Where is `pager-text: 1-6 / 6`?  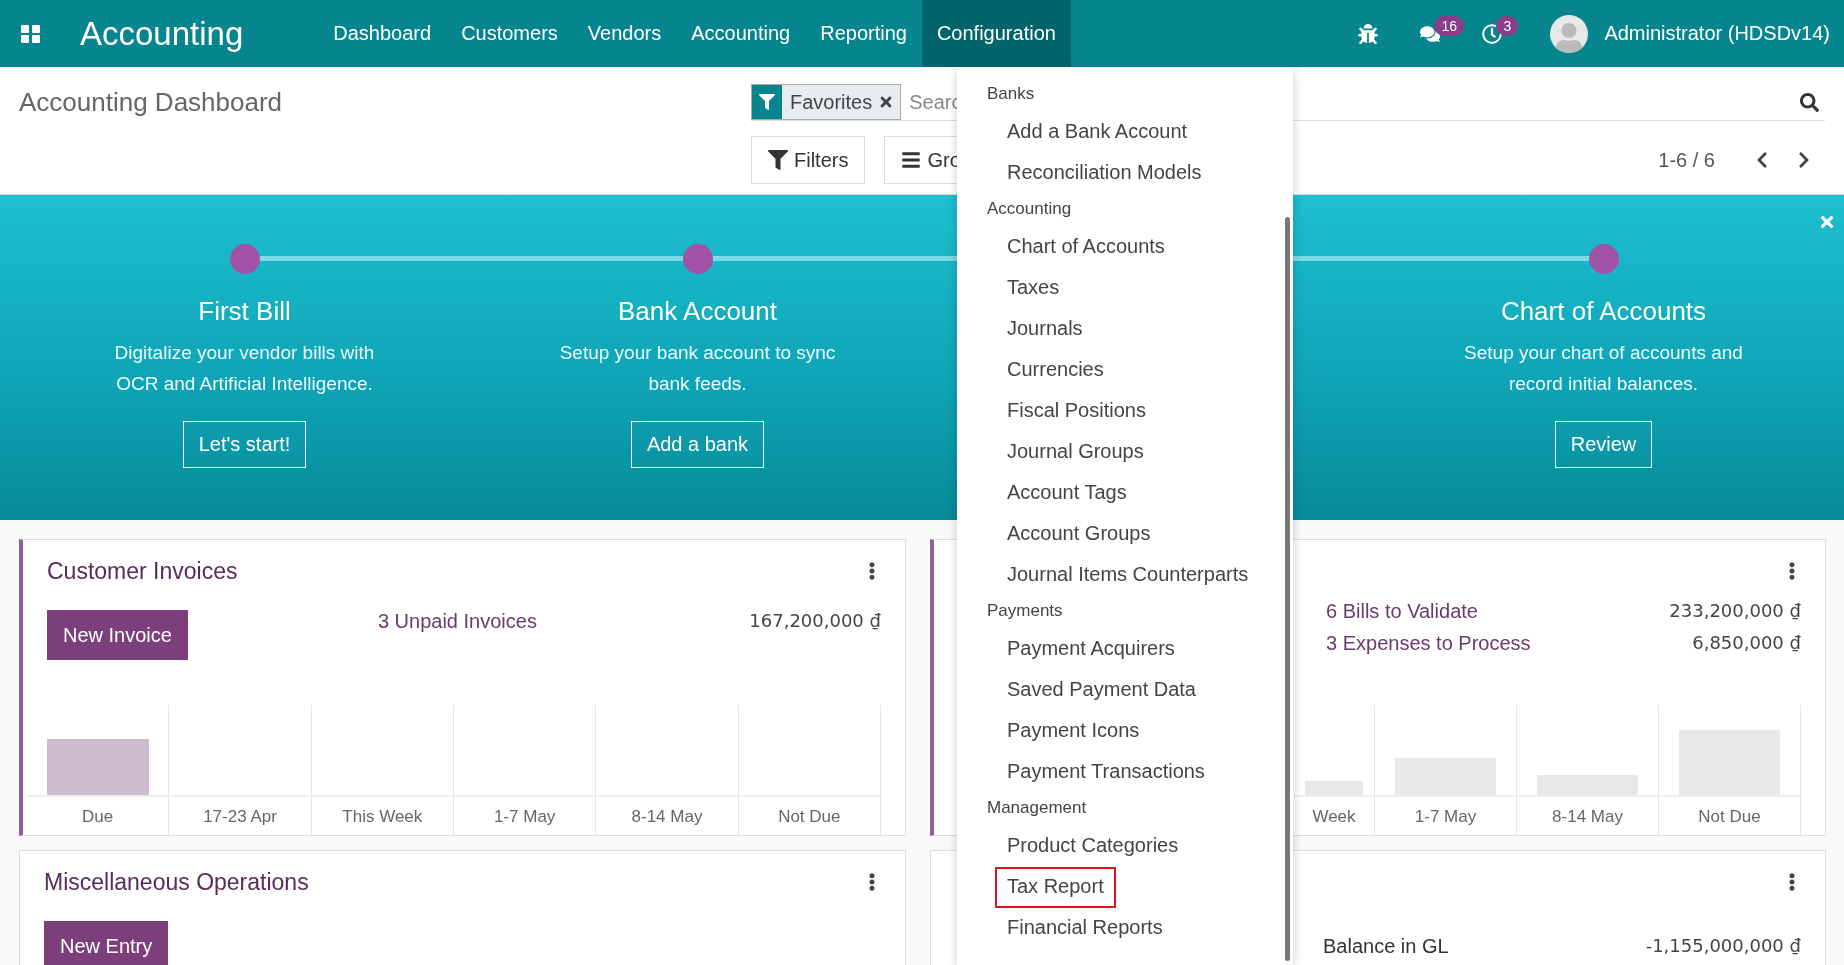
pager-text: 1-6 / 6 is located at coordinates (1686, 160).